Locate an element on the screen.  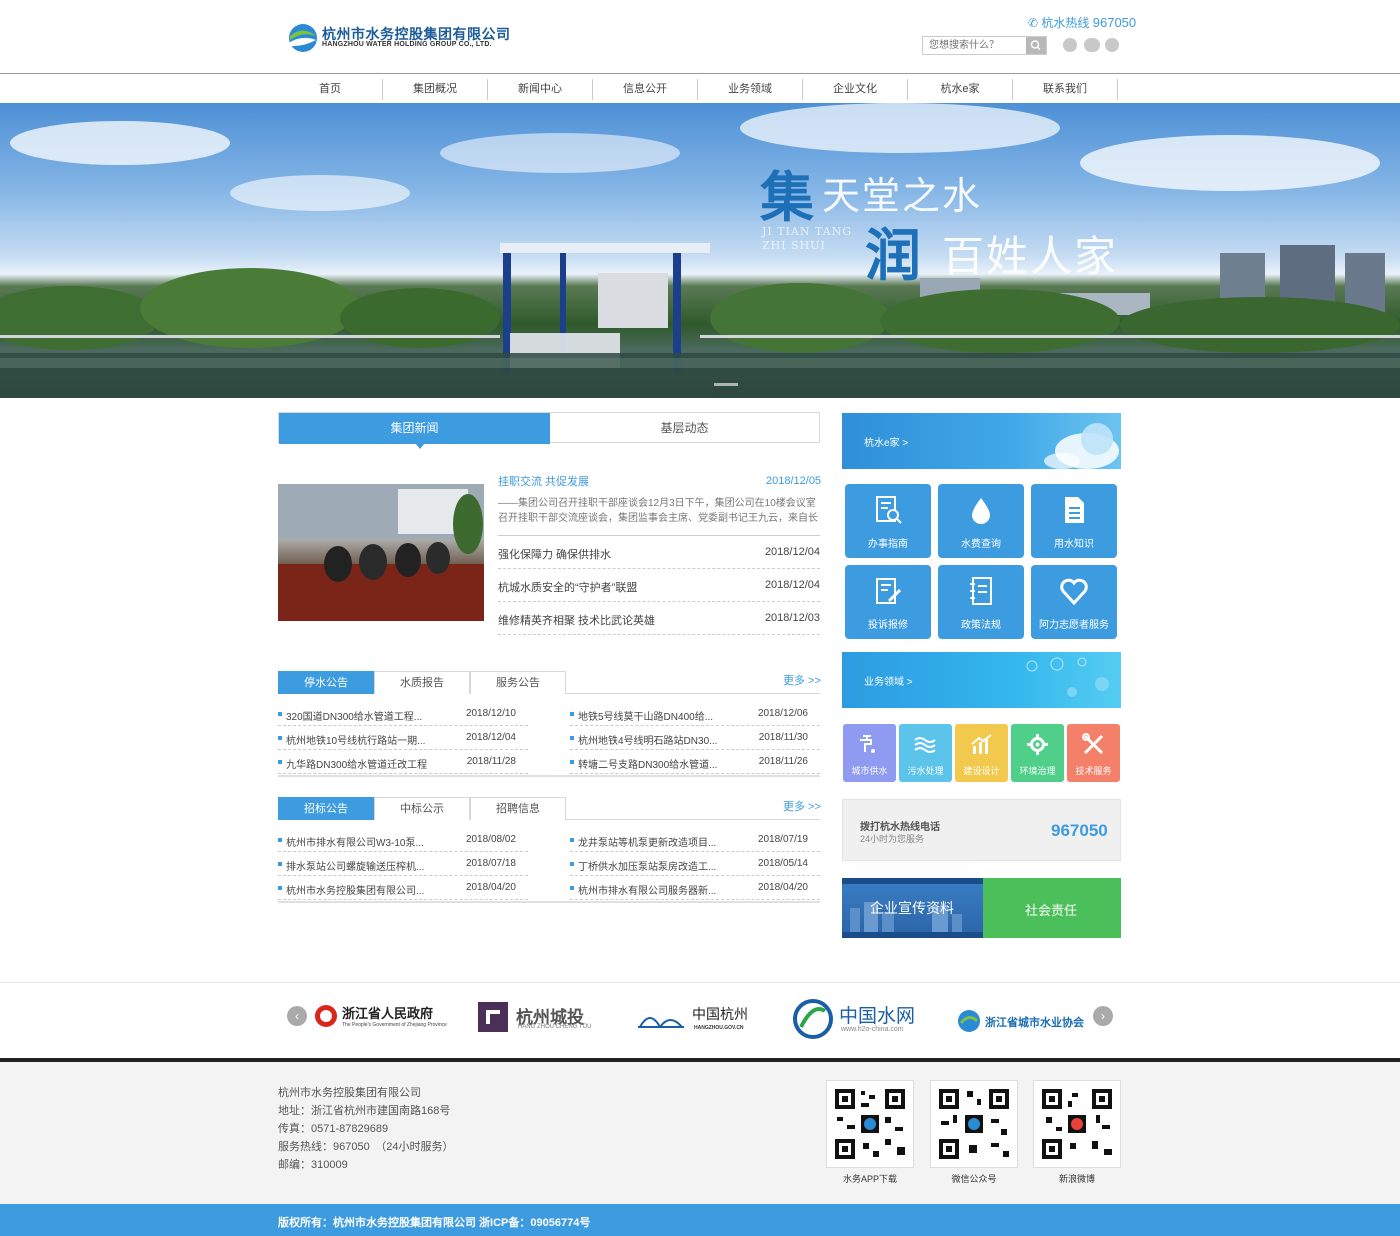
list-item: 转塘二号支路DN300给水管道... 2018/11/26 is located at coordinates (695, 762).